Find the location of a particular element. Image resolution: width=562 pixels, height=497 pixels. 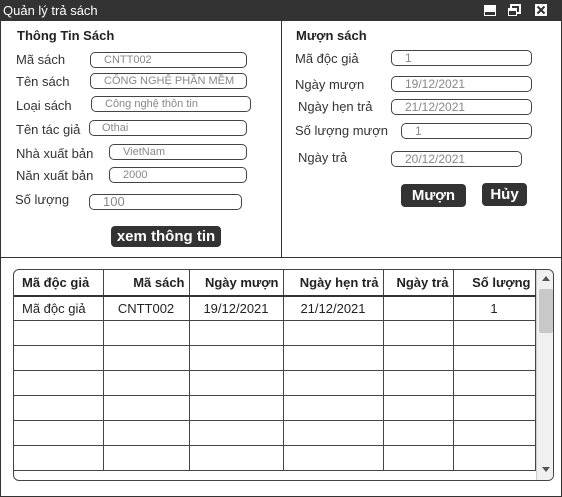

book-id-field: CNTT002 is located at coordinates (168, 60).